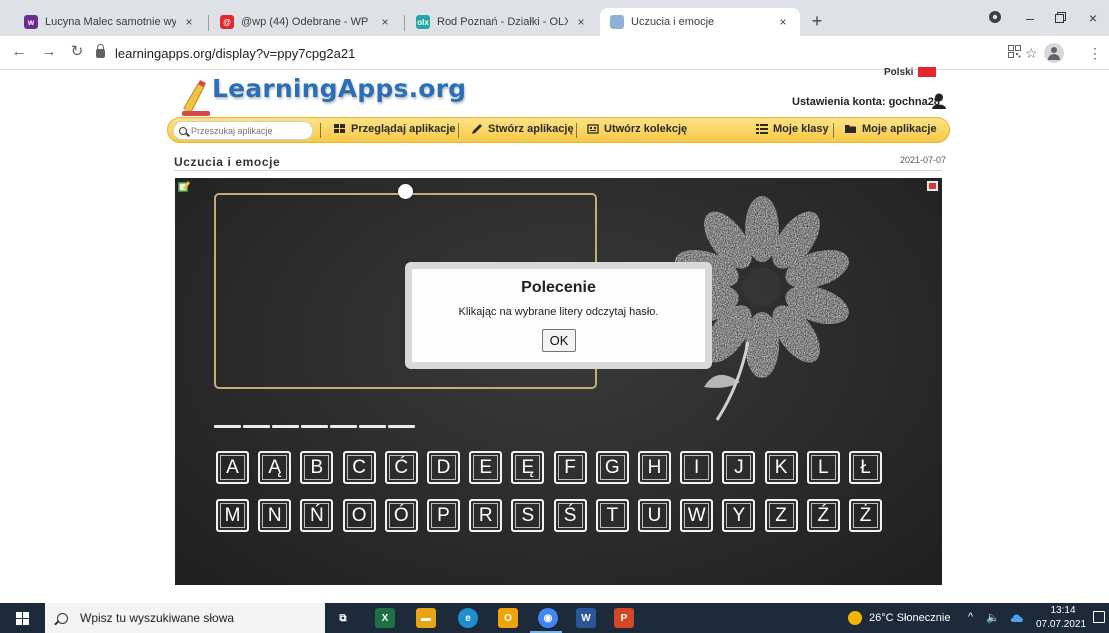  What do you see at coordinates (405, 191) in the screenshot?
I see `slider-handle` at bounding box center [405, 191].